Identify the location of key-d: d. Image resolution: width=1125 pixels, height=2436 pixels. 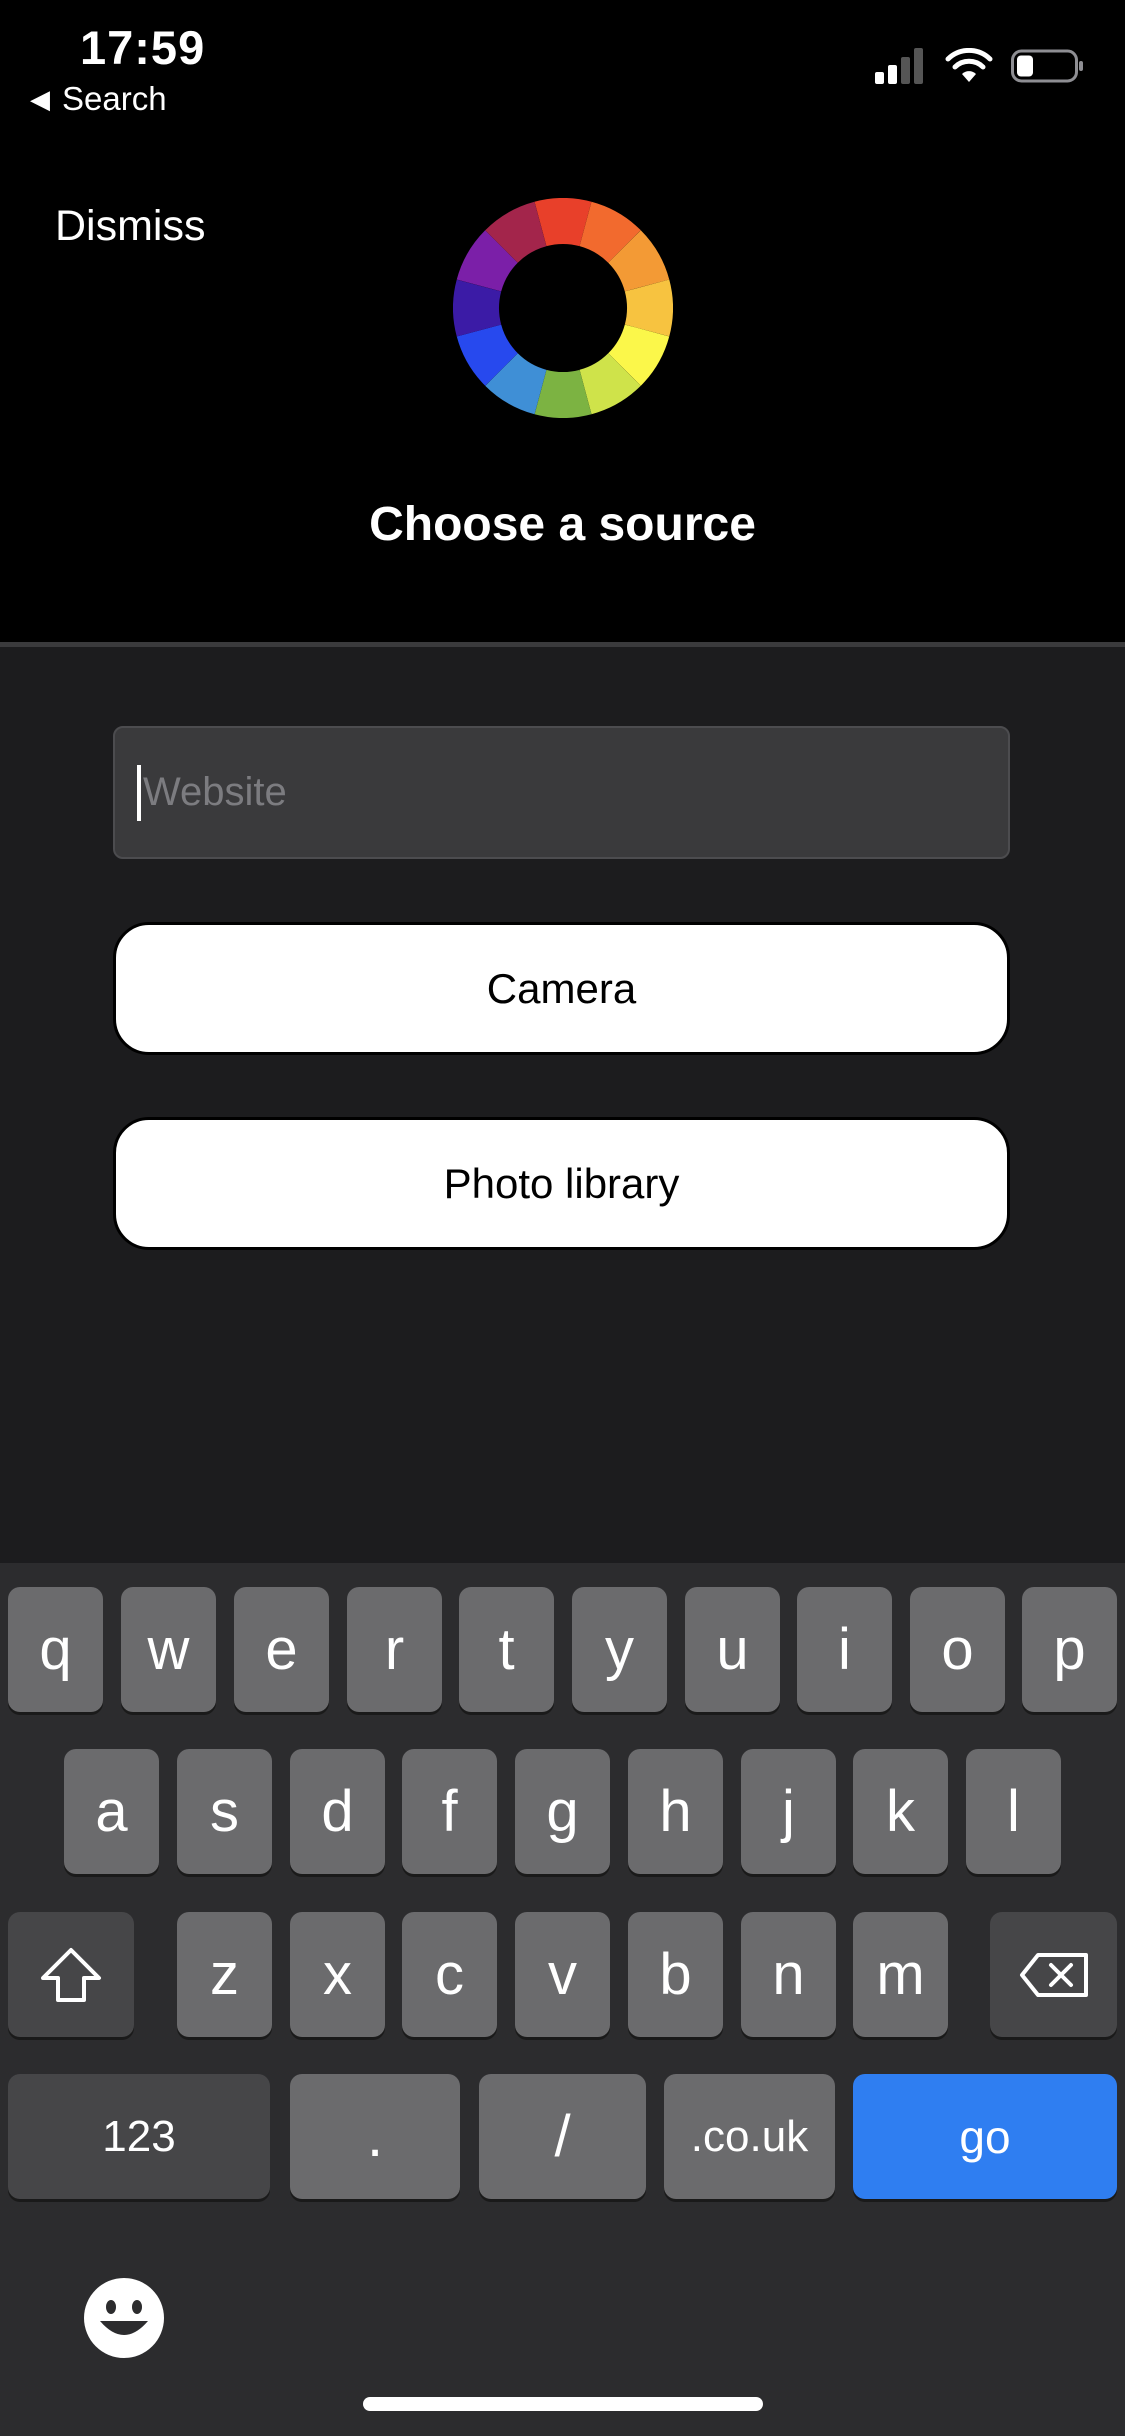
(337, 1811).